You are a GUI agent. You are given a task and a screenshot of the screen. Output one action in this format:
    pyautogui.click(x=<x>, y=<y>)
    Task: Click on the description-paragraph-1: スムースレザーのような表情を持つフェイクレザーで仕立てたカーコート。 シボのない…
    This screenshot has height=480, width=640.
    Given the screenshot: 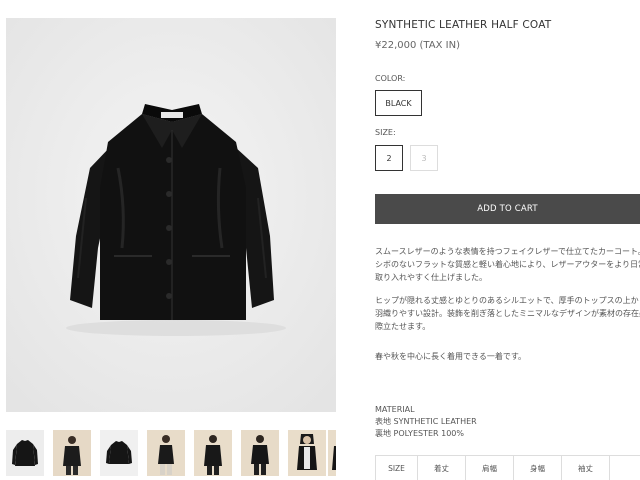 What is the action you would take?
    pyautogui.click(x=507, y=264)
    